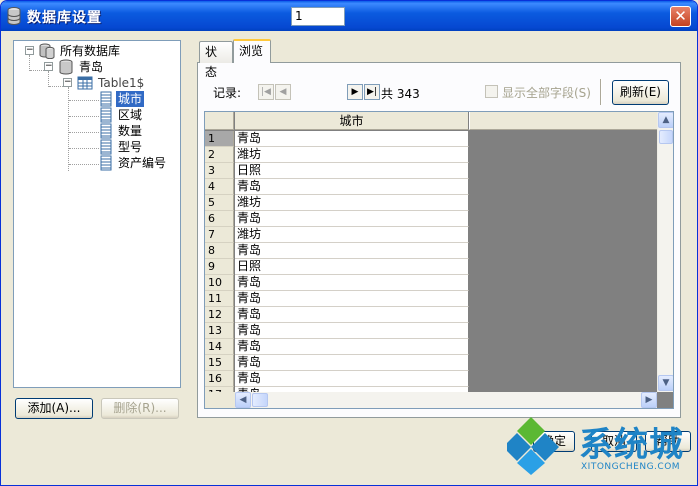 The image size is (698, 486). I want to click on watermark-text: 系统城, so click(631, 445).